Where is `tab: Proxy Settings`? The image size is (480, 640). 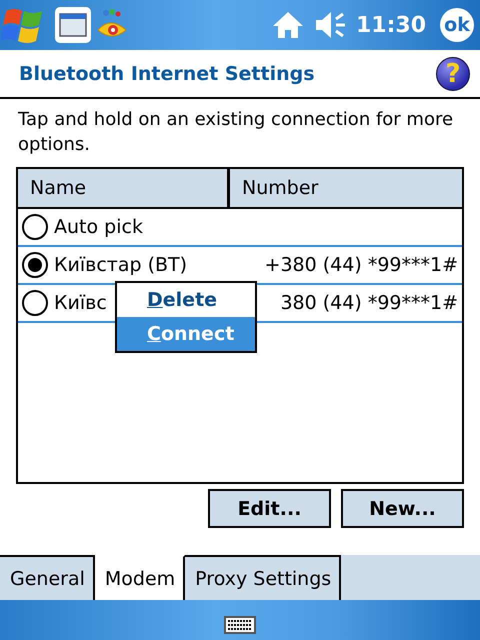
tab: Proxy Settings is located at coordinates (263, 577).